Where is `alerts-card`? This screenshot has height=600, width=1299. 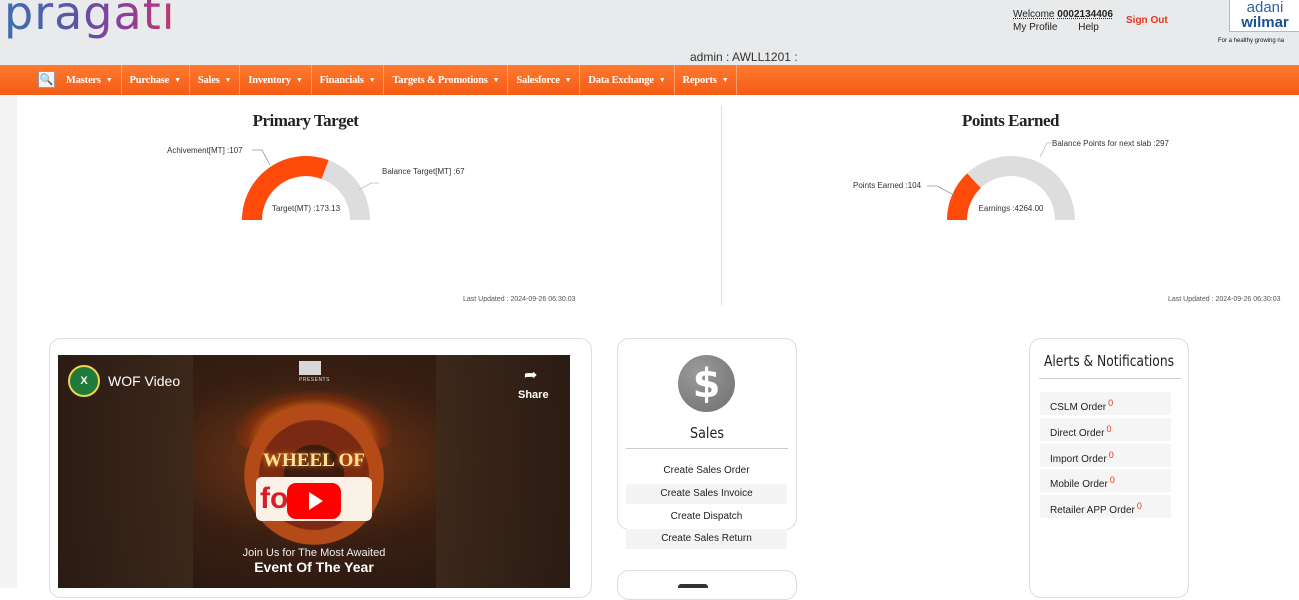 alerts-card is located at coordinates (1109, 468).